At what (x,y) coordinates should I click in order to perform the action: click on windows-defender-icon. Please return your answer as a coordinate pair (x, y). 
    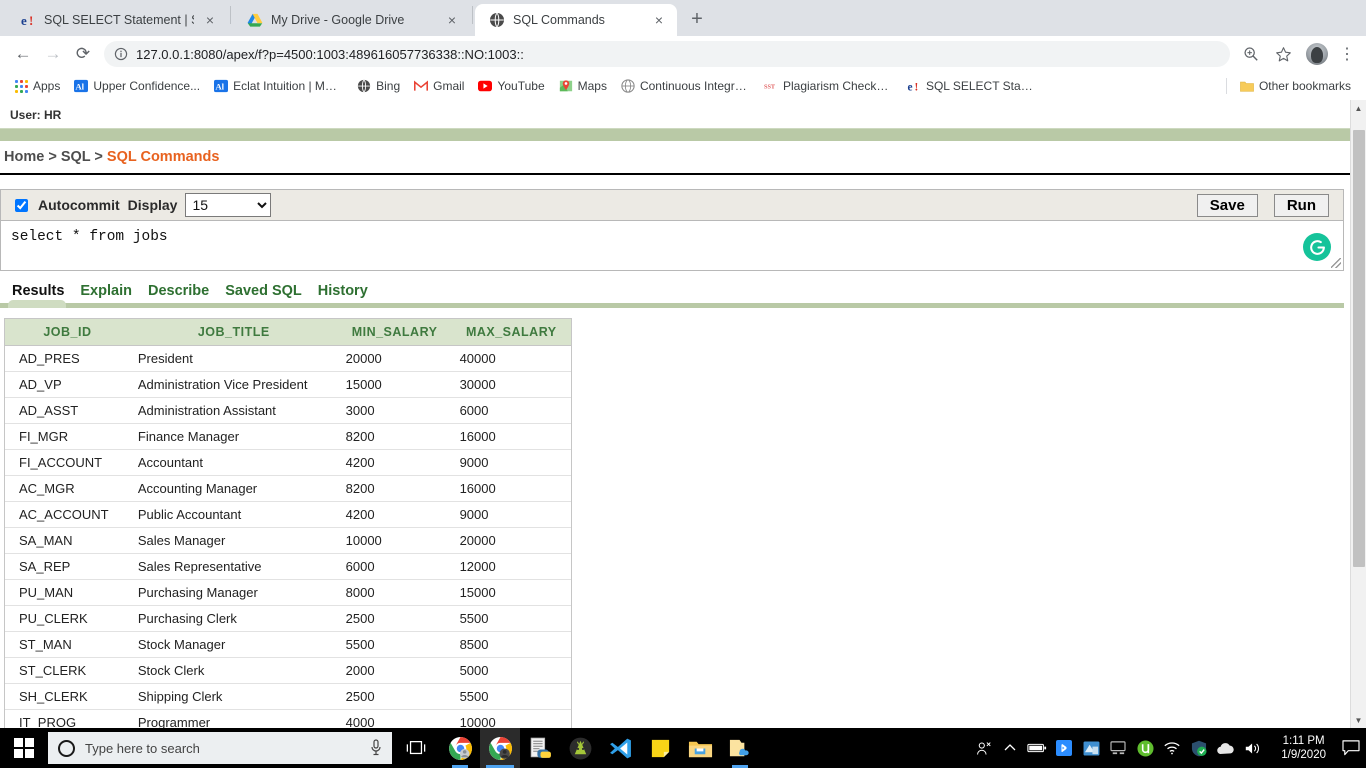
    Looking at the image, I should click on (1199, 748).